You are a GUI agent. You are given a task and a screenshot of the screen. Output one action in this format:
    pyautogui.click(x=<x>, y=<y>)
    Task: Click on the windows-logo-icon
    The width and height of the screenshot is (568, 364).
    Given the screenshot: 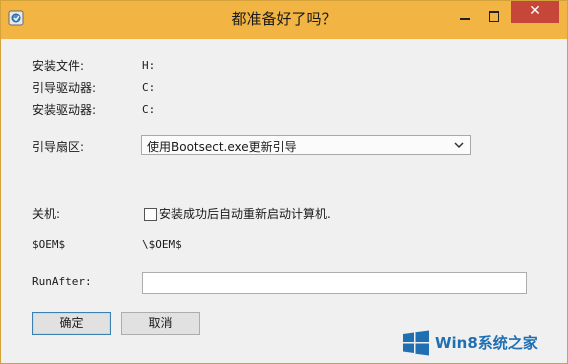 What is the action you would take?
    pyautogui.click(x=416, y=343)
    